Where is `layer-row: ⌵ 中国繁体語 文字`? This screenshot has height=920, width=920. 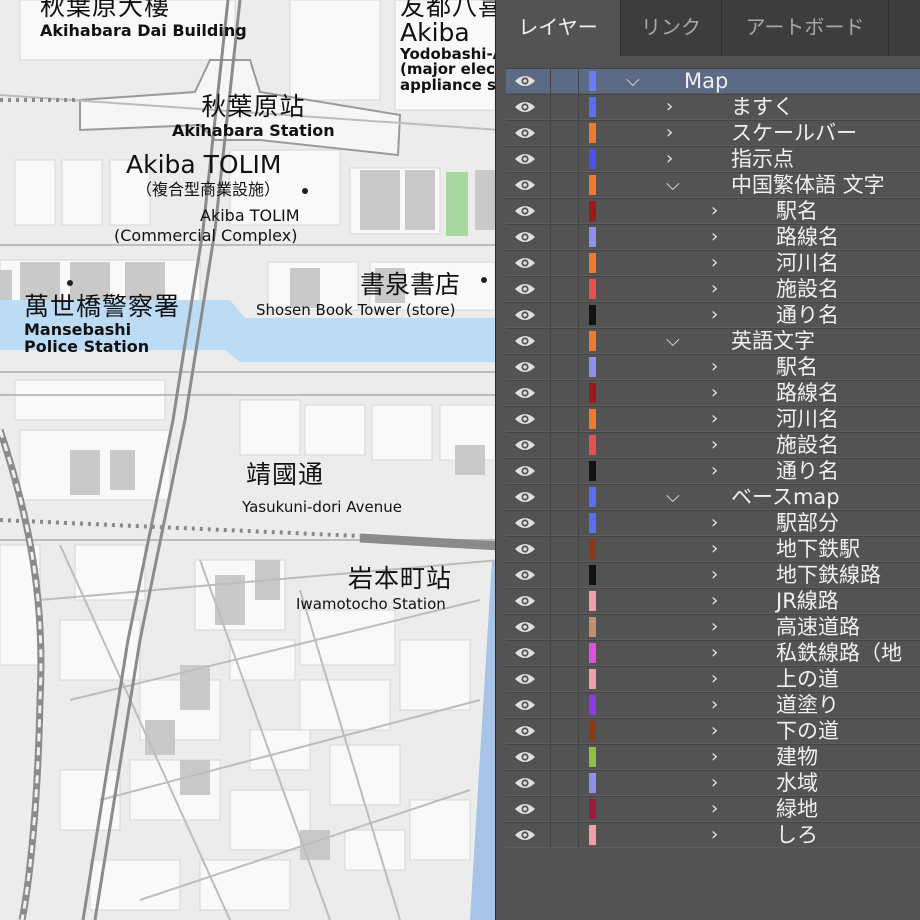
layer-row: ⌵ 中国繁体語 文字 is located at coordinates (713, 185).